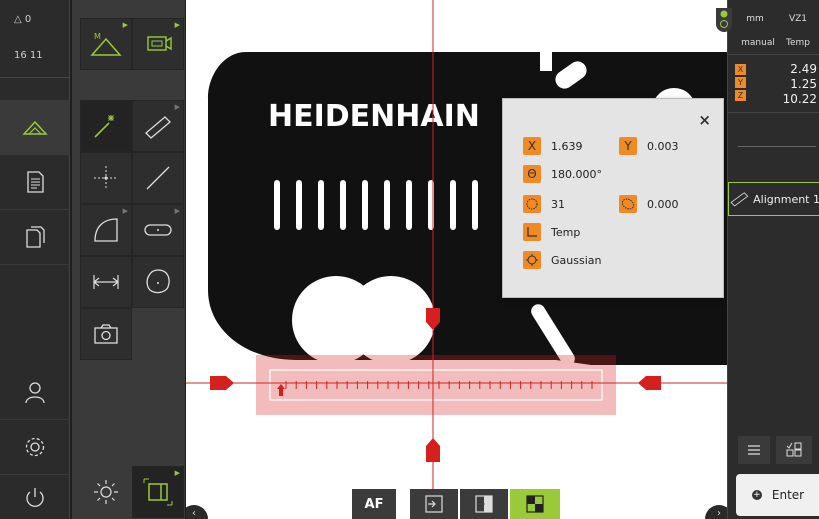 The height and width of the screenshot is (519, 819). I want to click on line-tool, so click(158, 178).